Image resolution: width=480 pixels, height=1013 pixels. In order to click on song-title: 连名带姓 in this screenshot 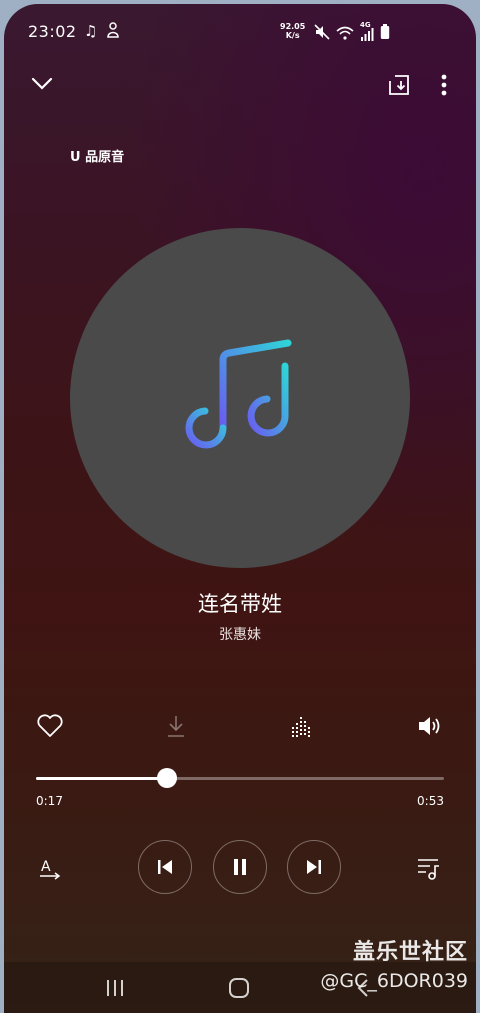, I will do `click(240, 604)`.